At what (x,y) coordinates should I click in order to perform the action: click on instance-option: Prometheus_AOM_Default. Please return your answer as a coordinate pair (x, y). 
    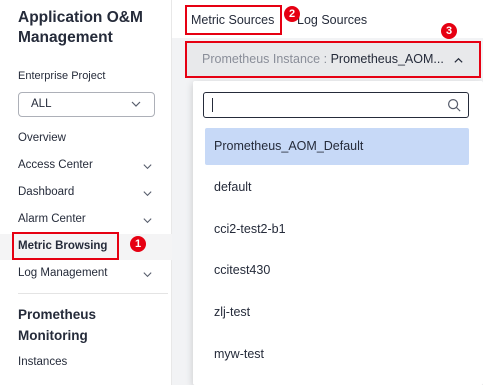
    Looking at the image, I should click on (337, 146).